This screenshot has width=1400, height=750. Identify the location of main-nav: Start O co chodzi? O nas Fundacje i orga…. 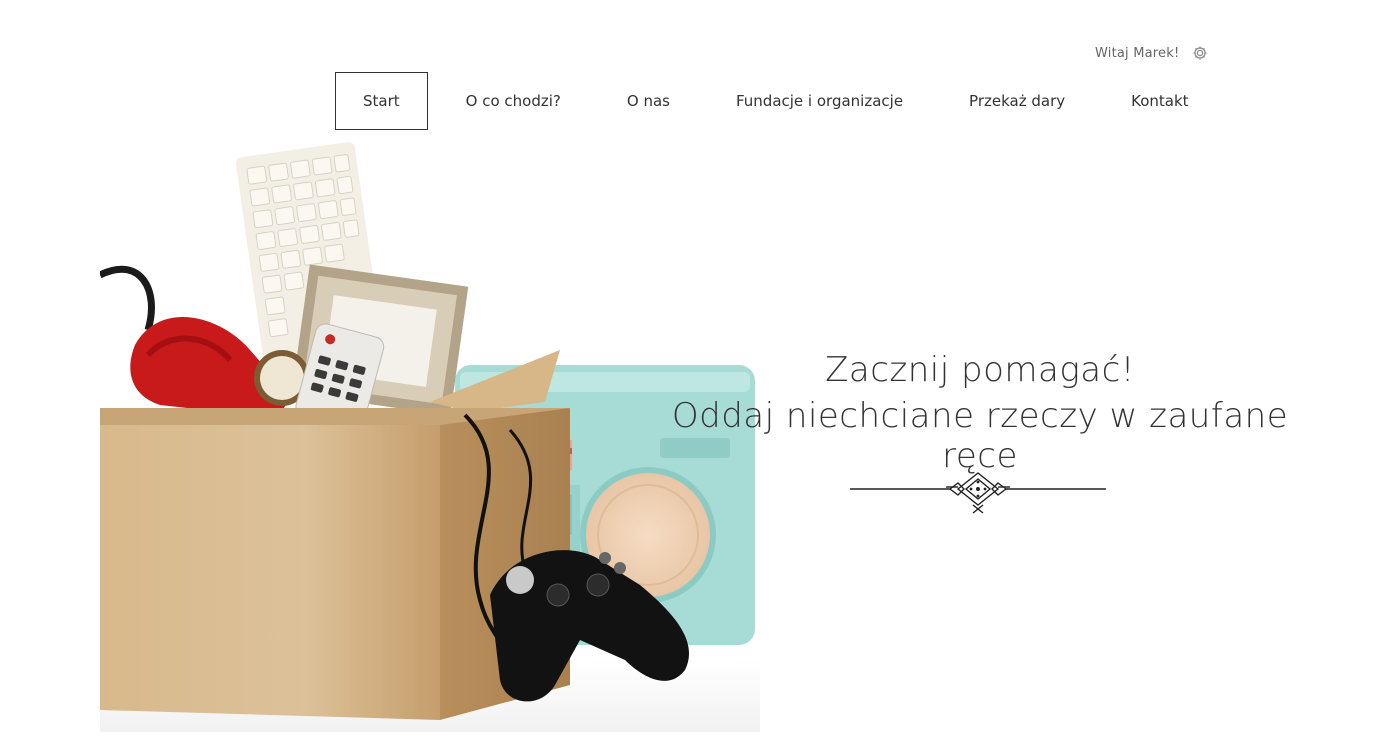
(776, 101).